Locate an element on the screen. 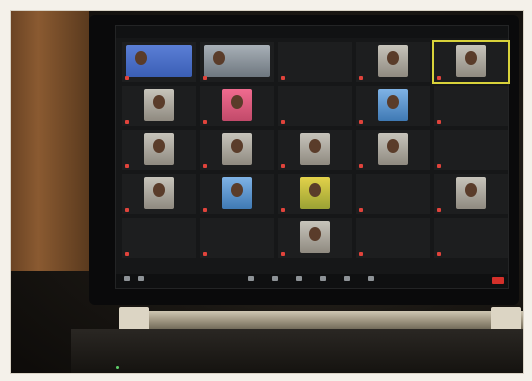 The image size is (532, 381). share-screen-icon is located at coordinates (323, 278).